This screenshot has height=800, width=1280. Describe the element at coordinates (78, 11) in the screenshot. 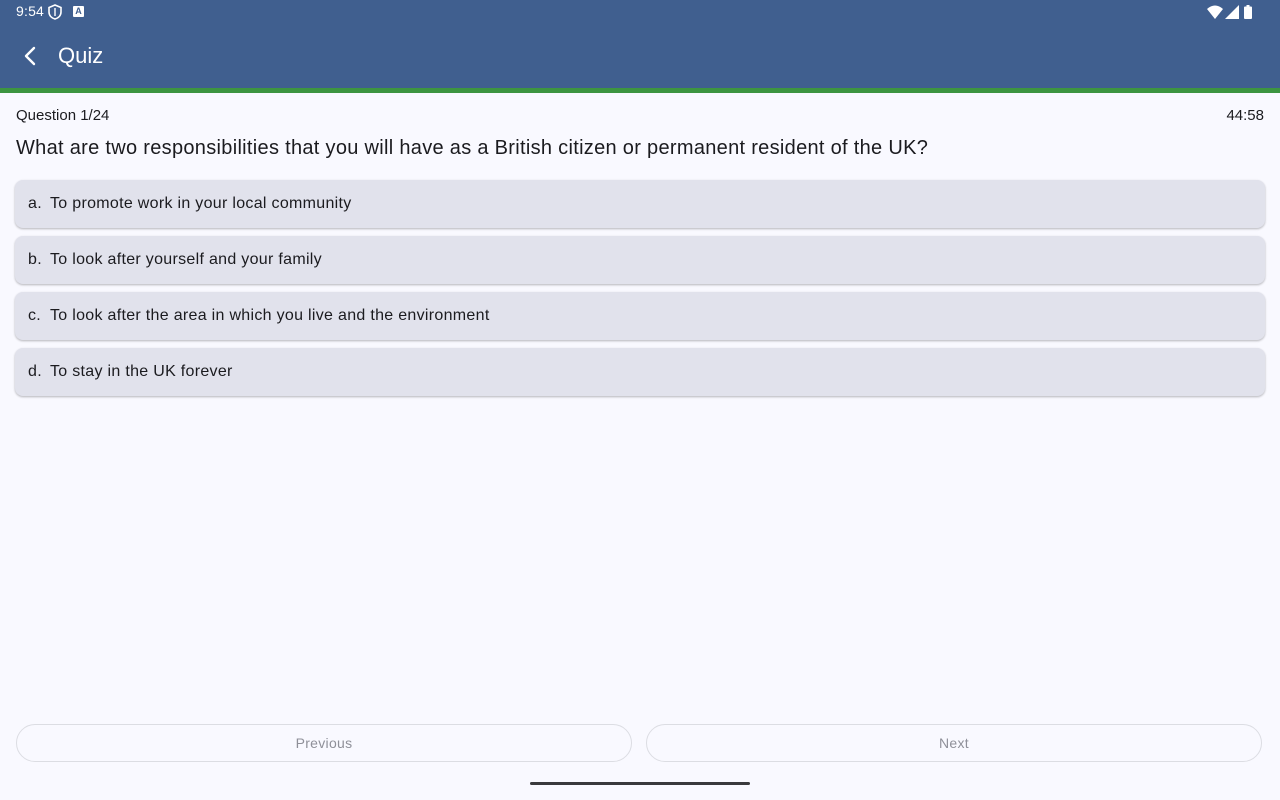

I see `a-badge-icon: A` at that location.